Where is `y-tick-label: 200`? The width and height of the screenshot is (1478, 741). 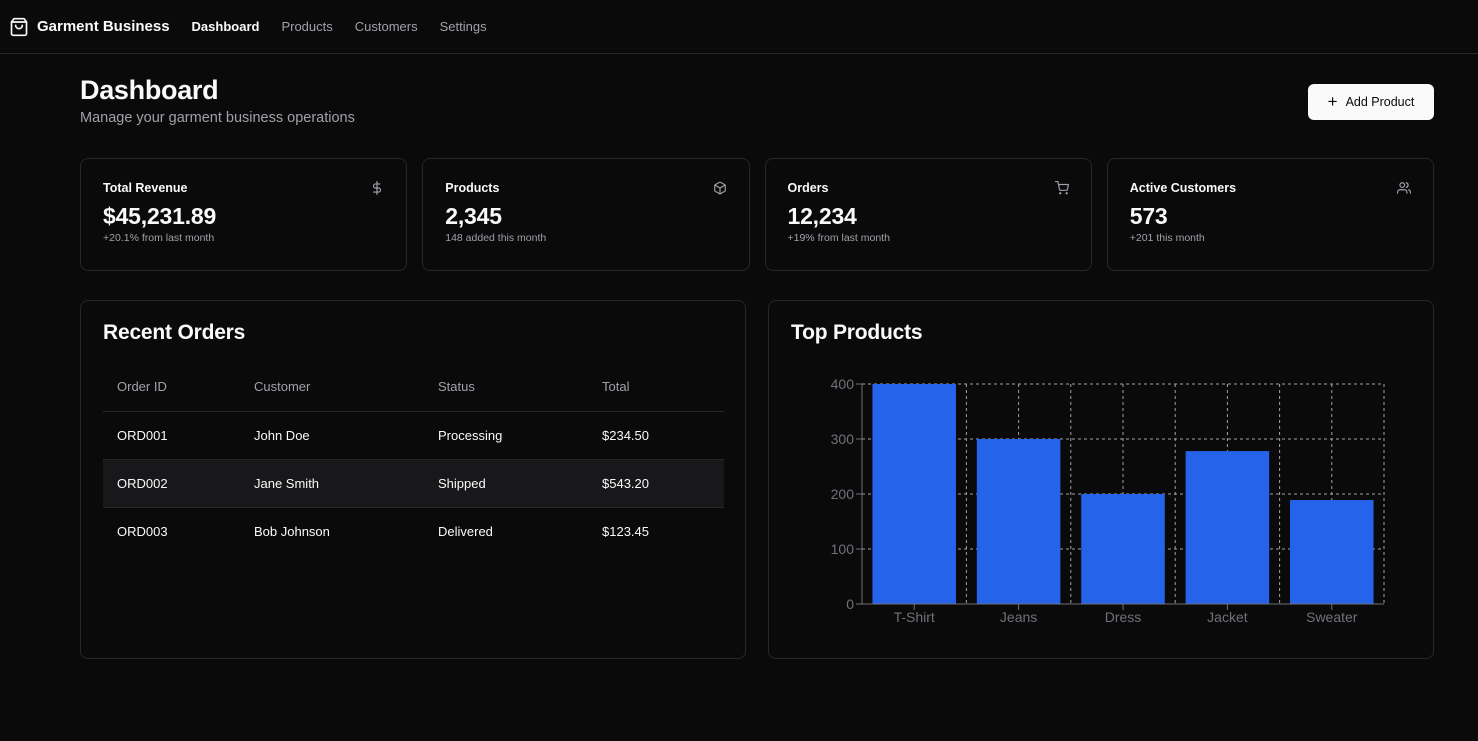
y-tick-label: 200 is located at coordinates (843, 494).